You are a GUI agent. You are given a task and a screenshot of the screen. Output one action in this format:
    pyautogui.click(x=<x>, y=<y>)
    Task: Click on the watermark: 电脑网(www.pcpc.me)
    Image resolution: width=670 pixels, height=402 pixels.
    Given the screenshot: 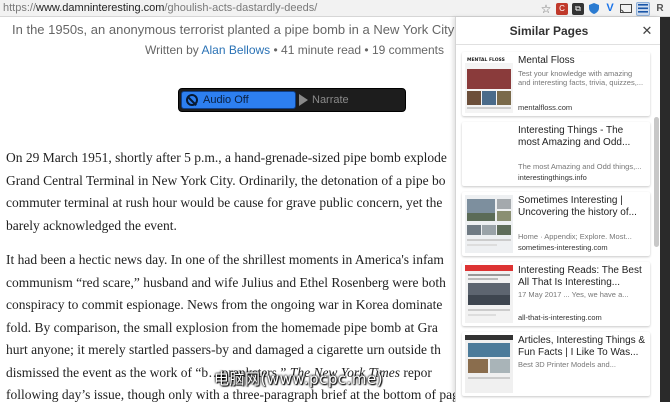 What is the action you would take?
    pyautogui.click(x=299, y=379)
    